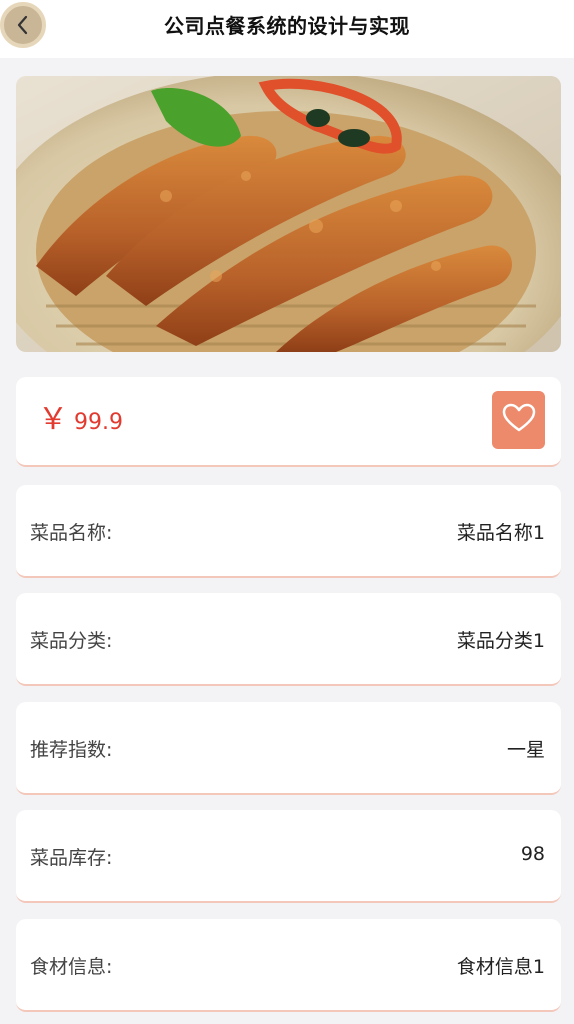 The width and height of the screenshot is (574, 1024). I want to click on heart-outline-icon, so click(519, 420).